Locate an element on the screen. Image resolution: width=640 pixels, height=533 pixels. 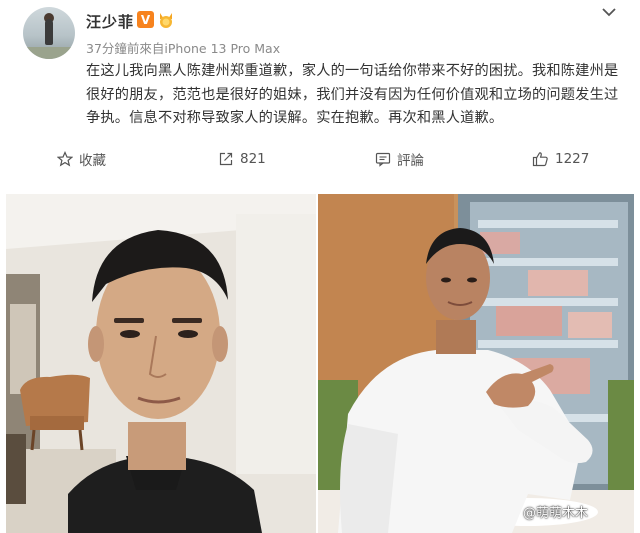
star-icon is located at coordinates (65, 159).